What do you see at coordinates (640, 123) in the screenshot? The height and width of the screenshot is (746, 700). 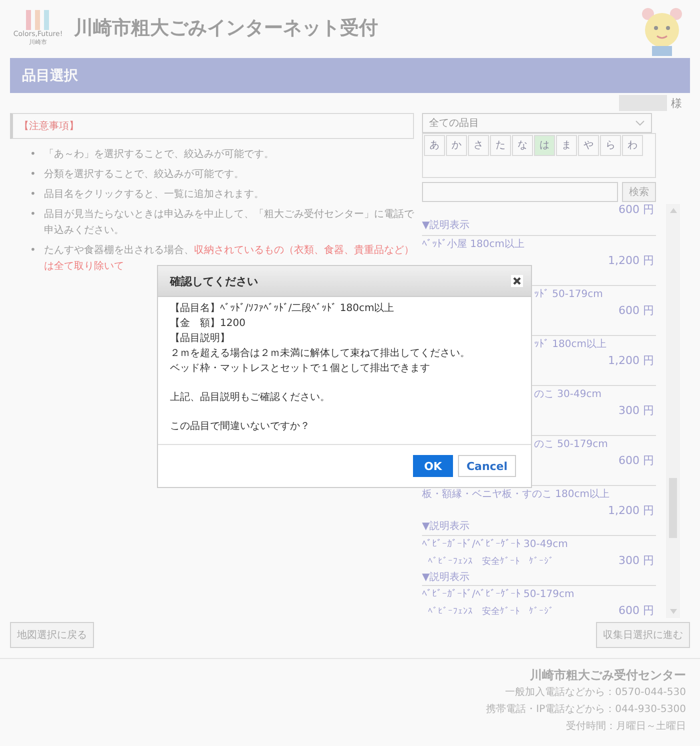 I see `chevron-down-icon` at bounding box center [640, 123].